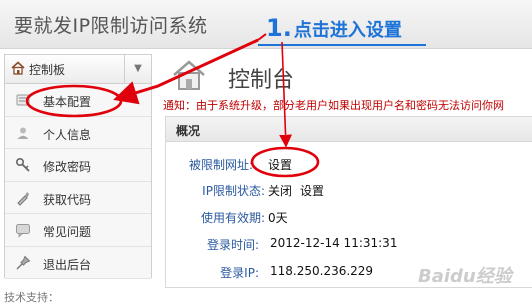 The width and height of the screenshot is (532, 305). I want to click on key-icon, so click(22, 164).